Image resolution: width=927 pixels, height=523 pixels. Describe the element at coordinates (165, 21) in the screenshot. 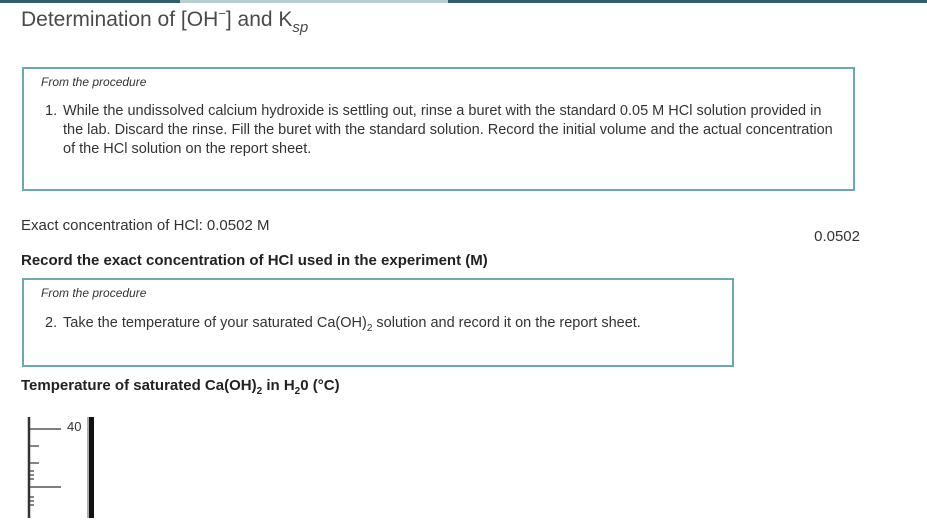

I see `page-title: Determination of [OH−] and Ksp` at that location.